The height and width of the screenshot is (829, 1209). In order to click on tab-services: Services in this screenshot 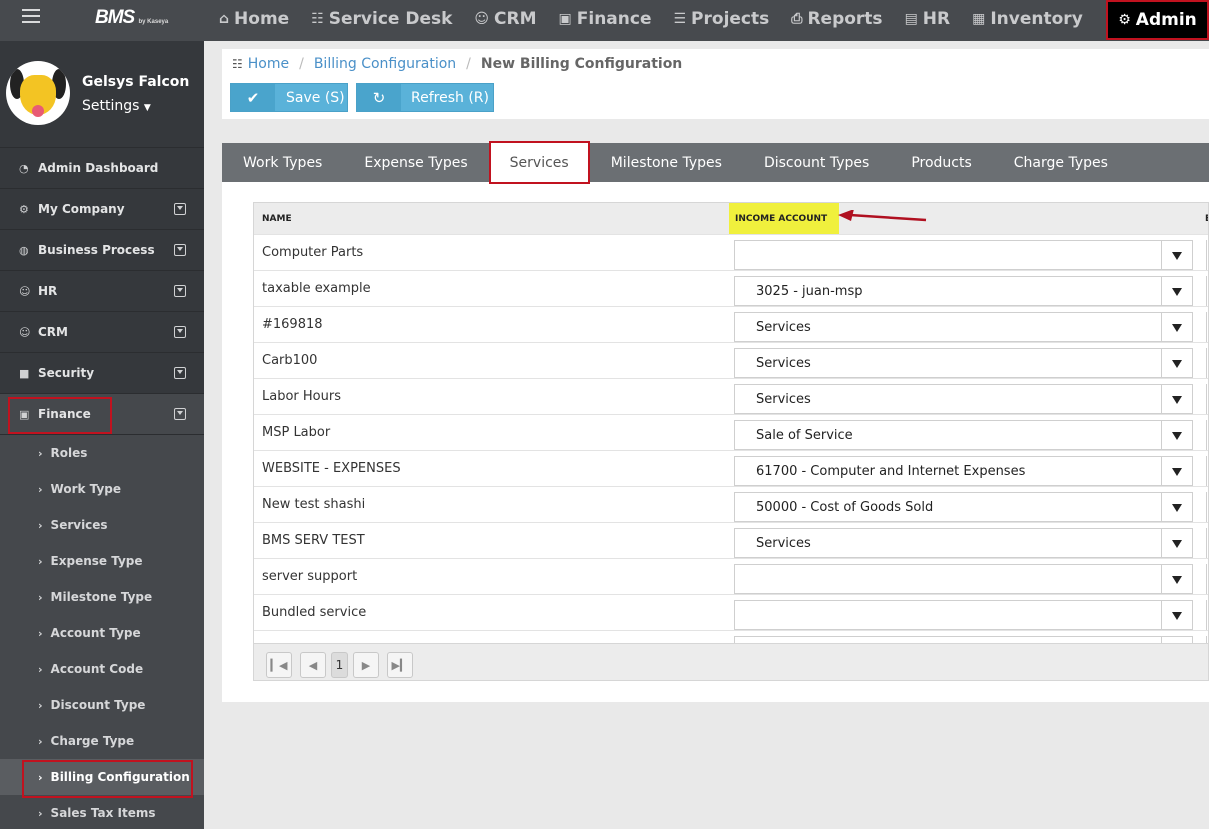, I will do `click(539, 162)`.